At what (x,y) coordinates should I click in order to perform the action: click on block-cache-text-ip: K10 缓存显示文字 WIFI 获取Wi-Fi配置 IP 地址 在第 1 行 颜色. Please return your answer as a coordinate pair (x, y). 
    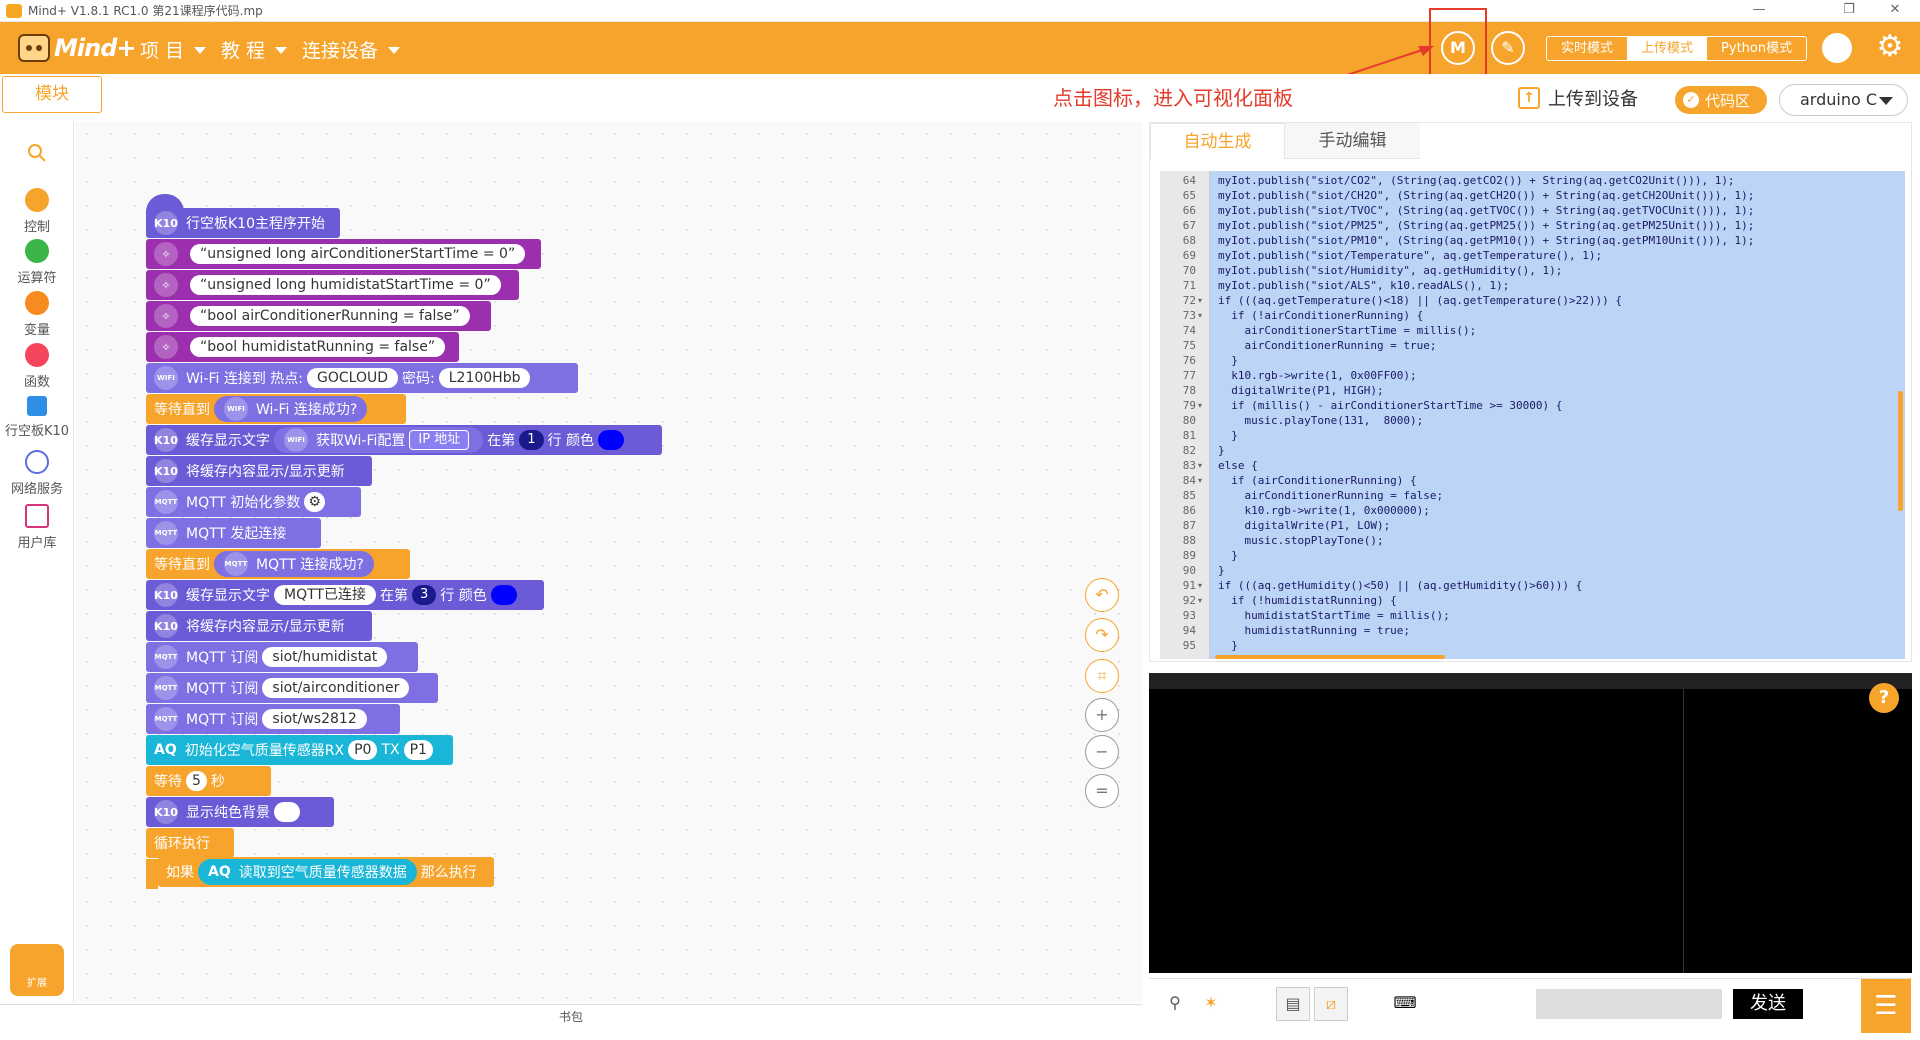
    Looking at the image, I should click on (404, 440).